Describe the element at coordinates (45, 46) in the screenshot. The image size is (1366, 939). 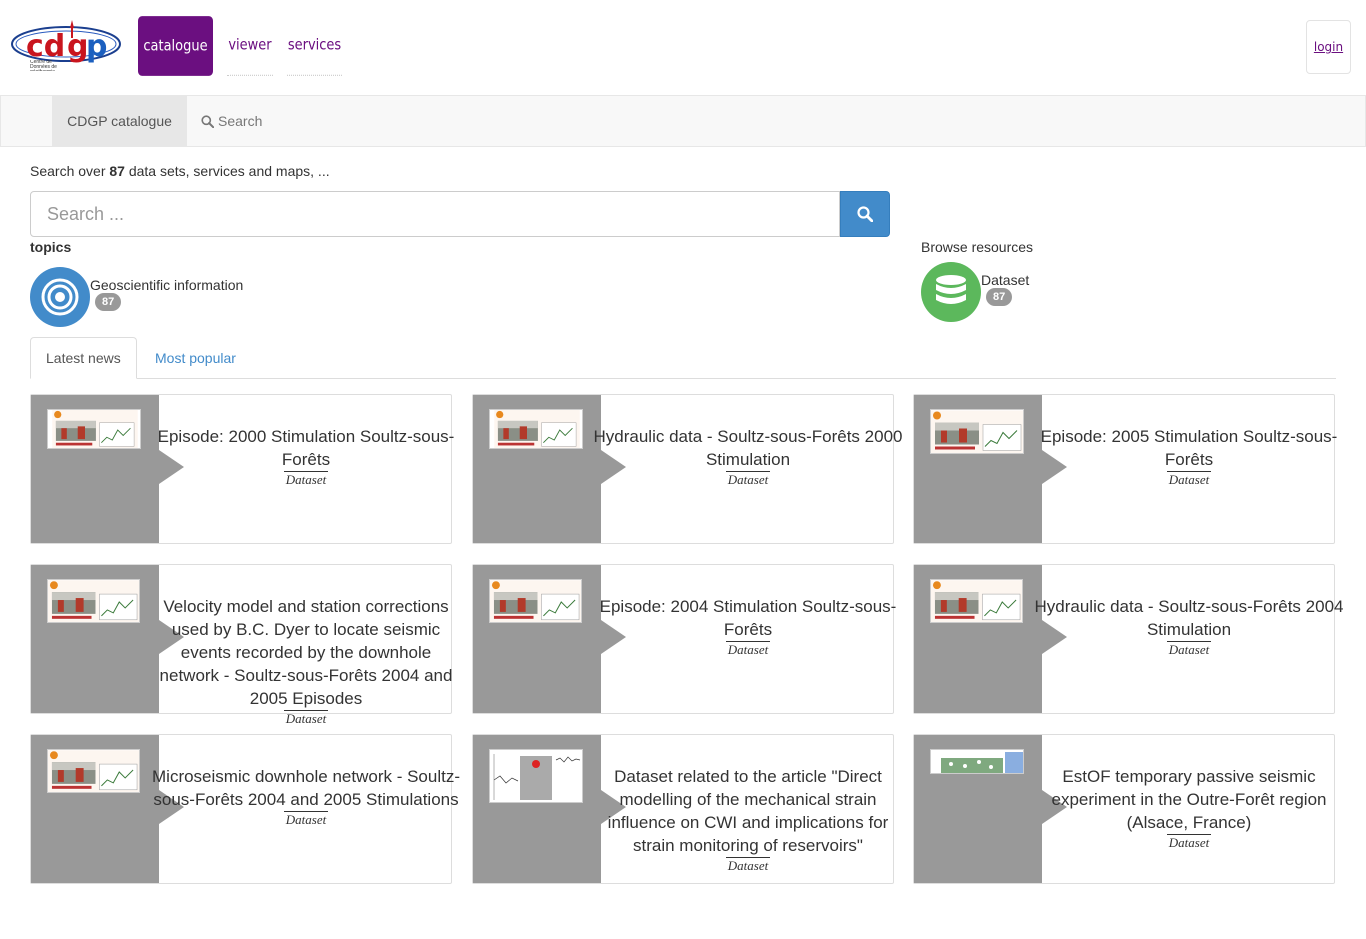
I see `svg-text: cd` at that location.